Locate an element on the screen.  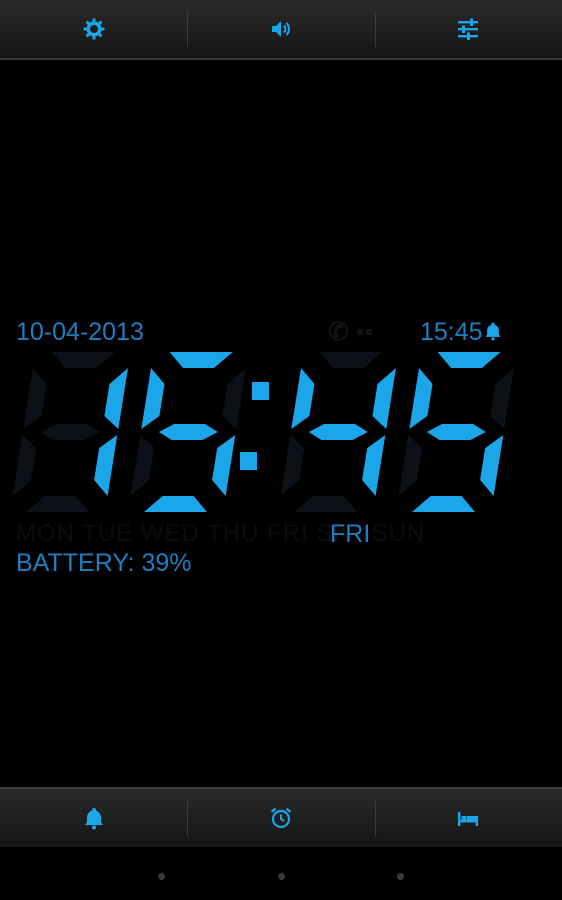
day-label: FRI is located at coordinates (350, 534).